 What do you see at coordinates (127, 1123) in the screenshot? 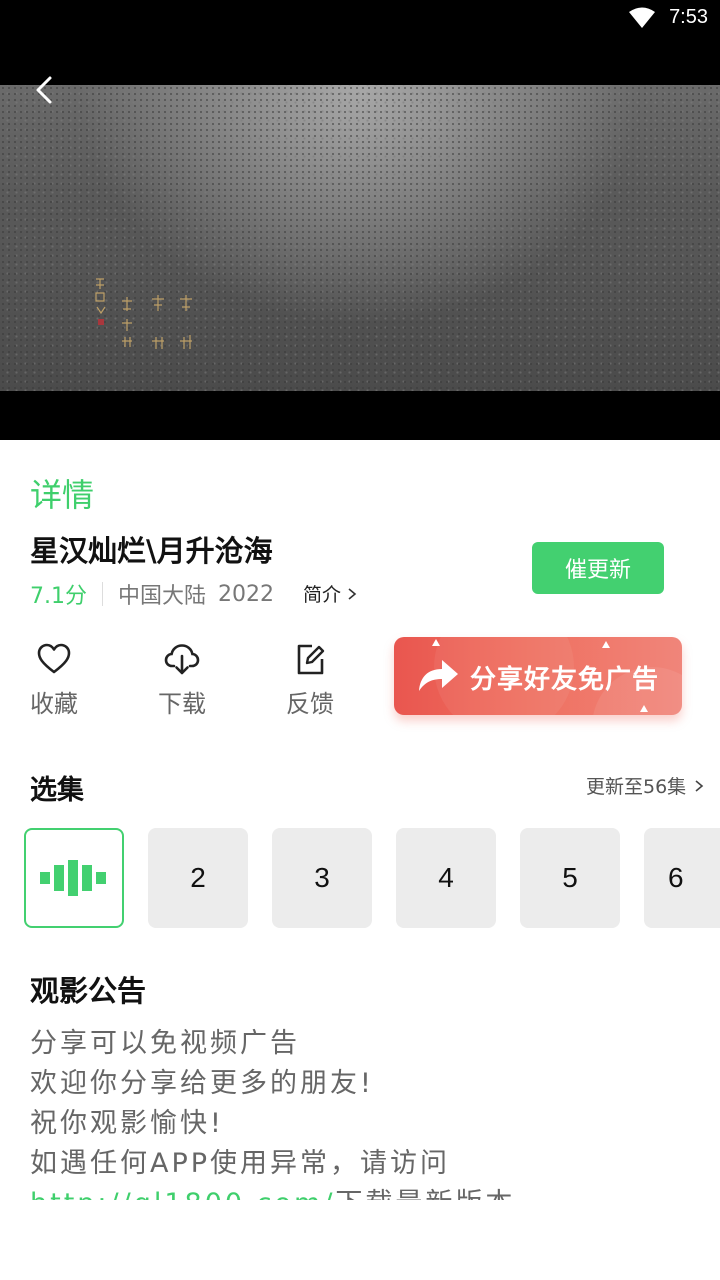
I see `notice-line: 祝你观影愉快!` at bounding box center [127, 1123].